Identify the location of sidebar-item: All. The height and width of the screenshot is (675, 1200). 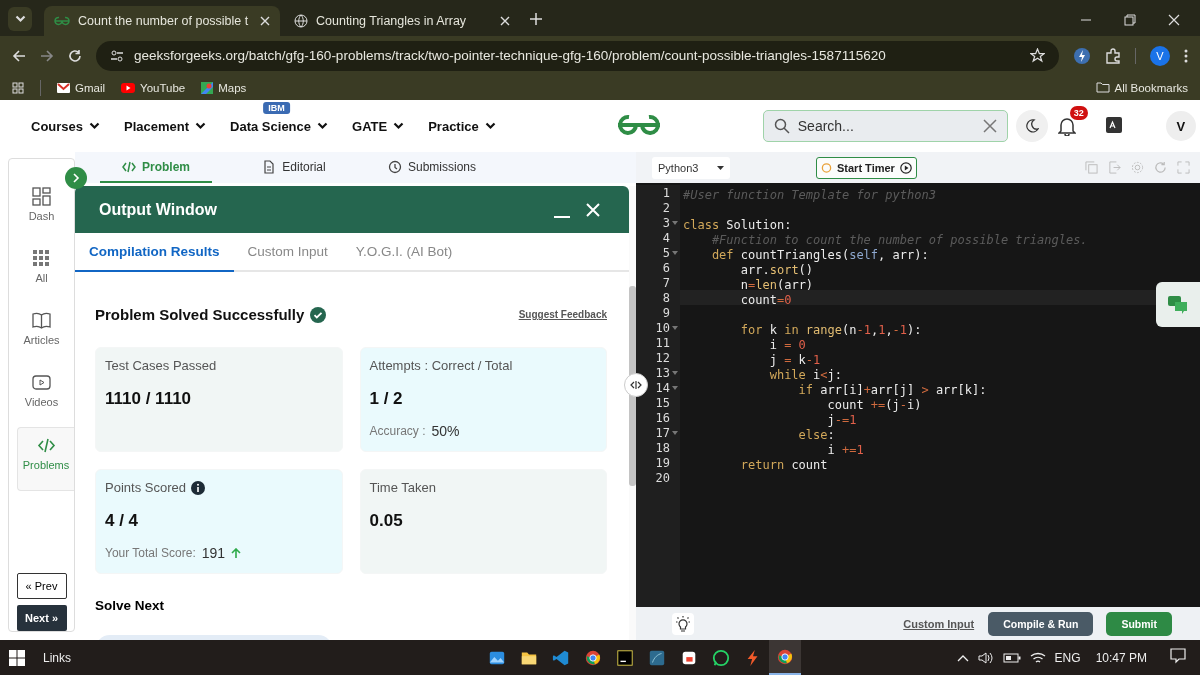
(41, 272).